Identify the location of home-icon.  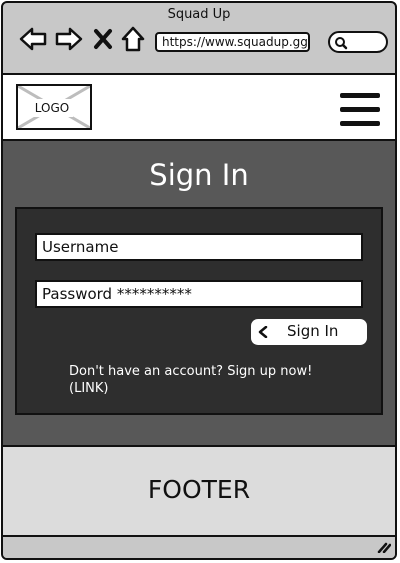
(133, 39).